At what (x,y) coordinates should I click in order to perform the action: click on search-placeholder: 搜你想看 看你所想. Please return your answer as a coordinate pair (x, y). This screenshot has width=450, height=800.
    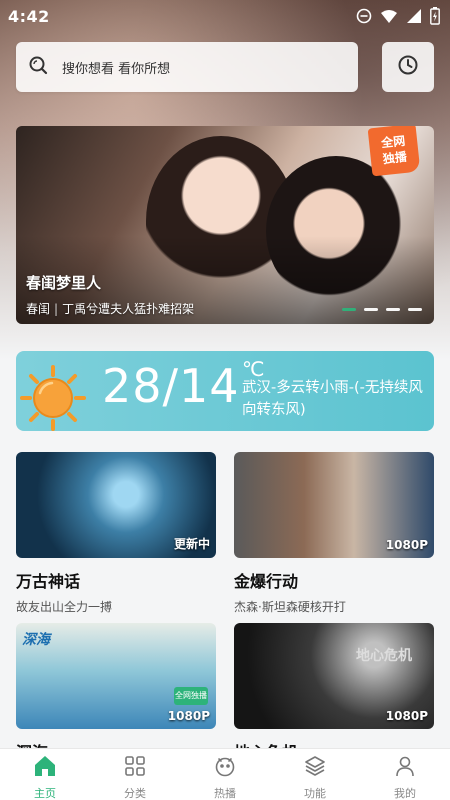
    Looking at the image, I should click on (116, 69).